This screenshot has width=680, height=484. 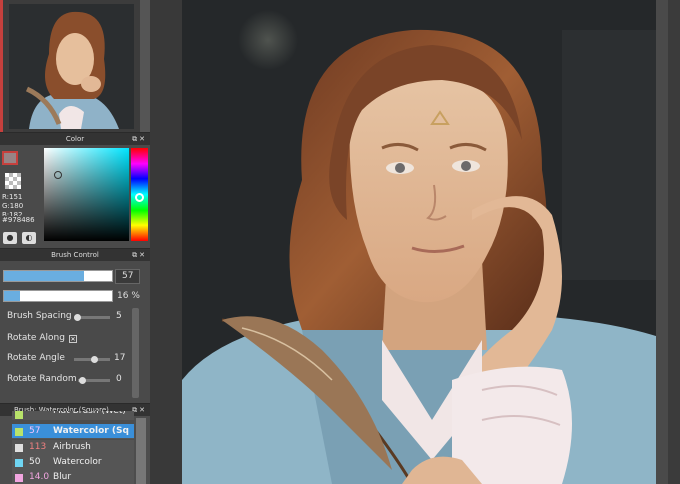 I want to click on navigator-panel, so click(x=75, y=66).